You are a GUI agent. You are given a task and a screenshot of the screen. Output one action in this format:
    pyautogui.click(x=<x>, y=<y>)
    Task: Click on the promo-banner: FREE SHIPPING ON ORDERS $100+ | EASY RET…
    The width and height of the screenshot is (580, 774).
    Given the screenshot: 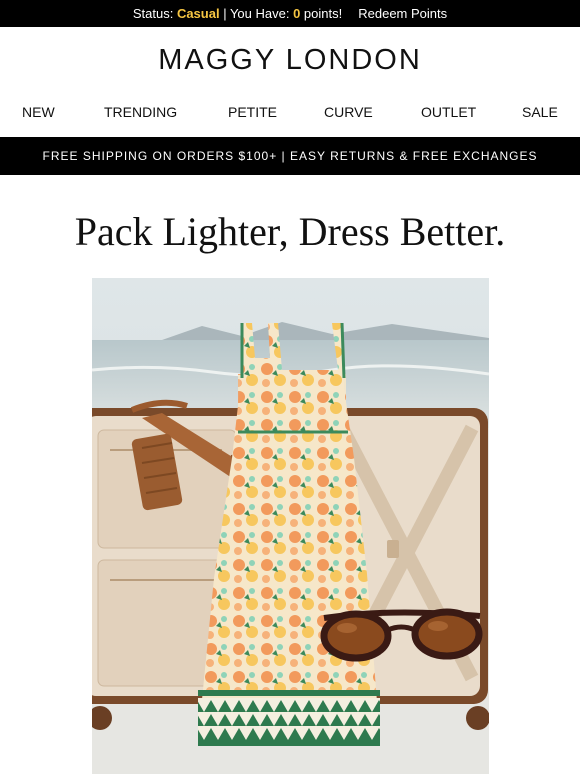 What is the action you would take?
    pyautogui.click(x=290, y=156)
    